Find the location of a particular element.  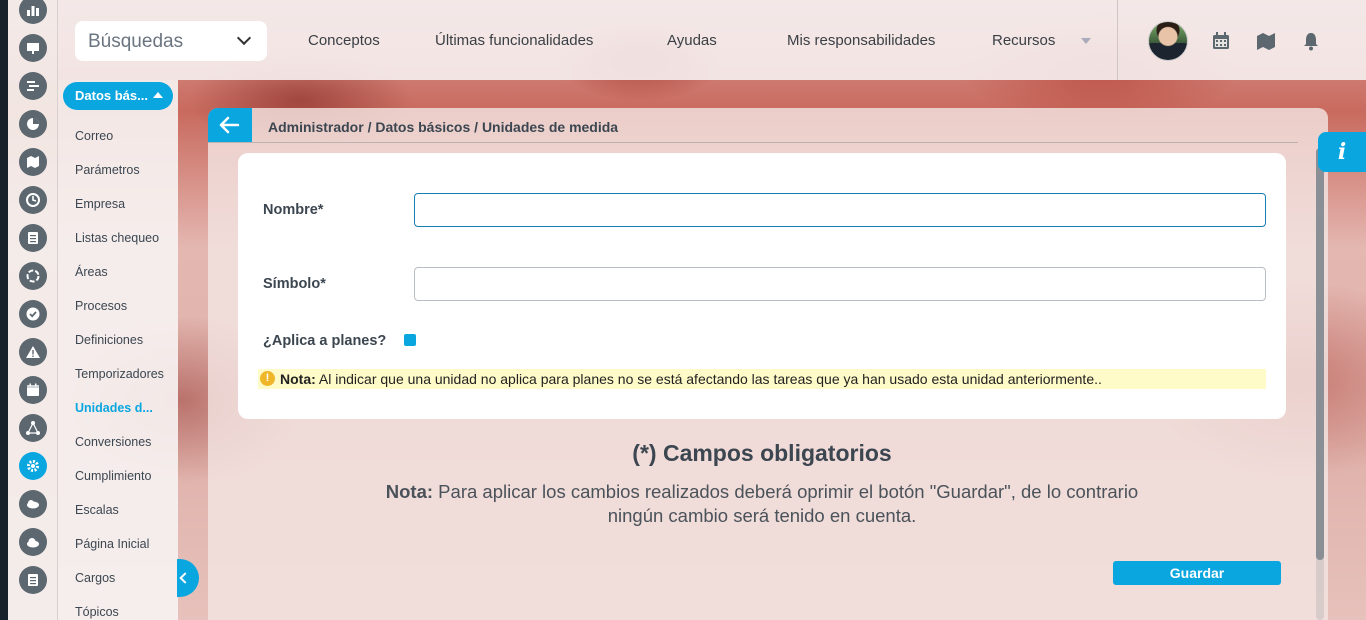

document-icon-glyph is located at coordinates (33, 238).